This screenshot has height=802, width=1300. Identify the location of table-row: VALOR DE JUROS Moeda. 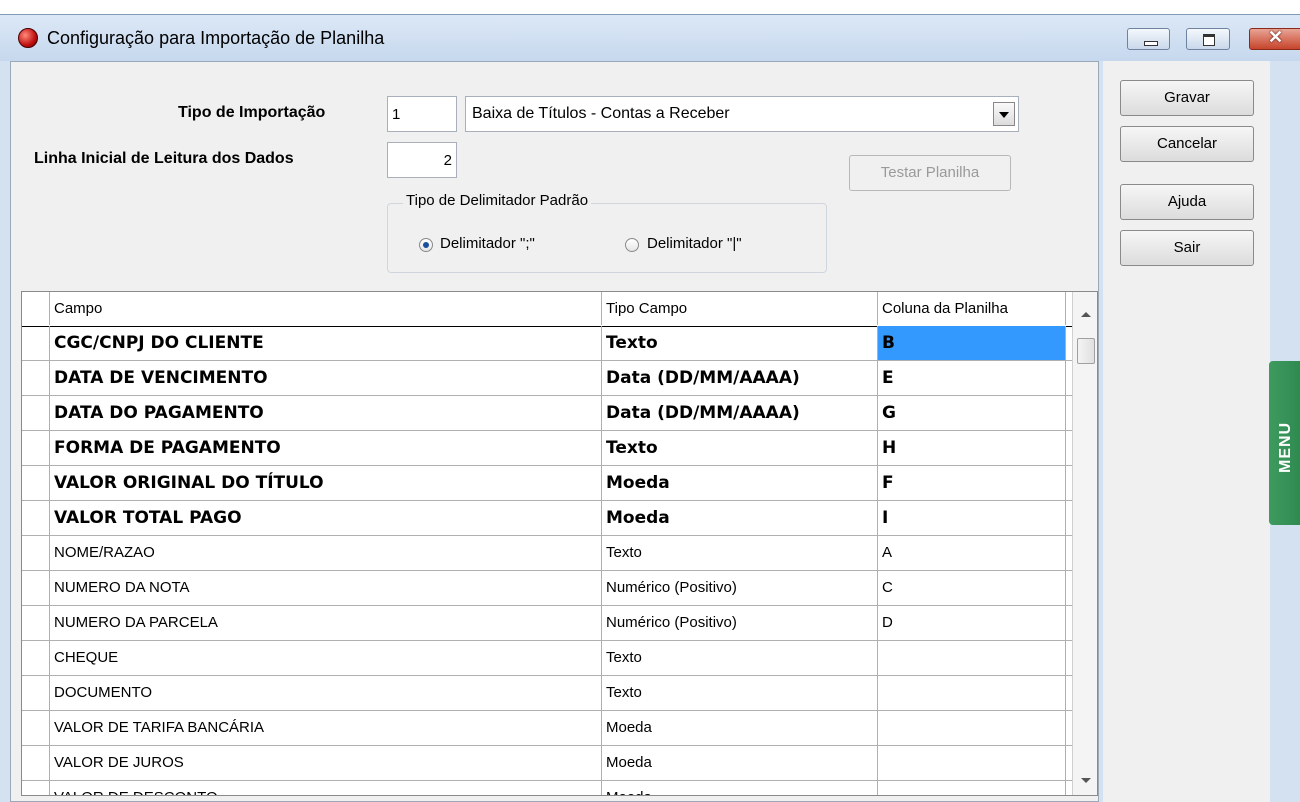
(551, 763).